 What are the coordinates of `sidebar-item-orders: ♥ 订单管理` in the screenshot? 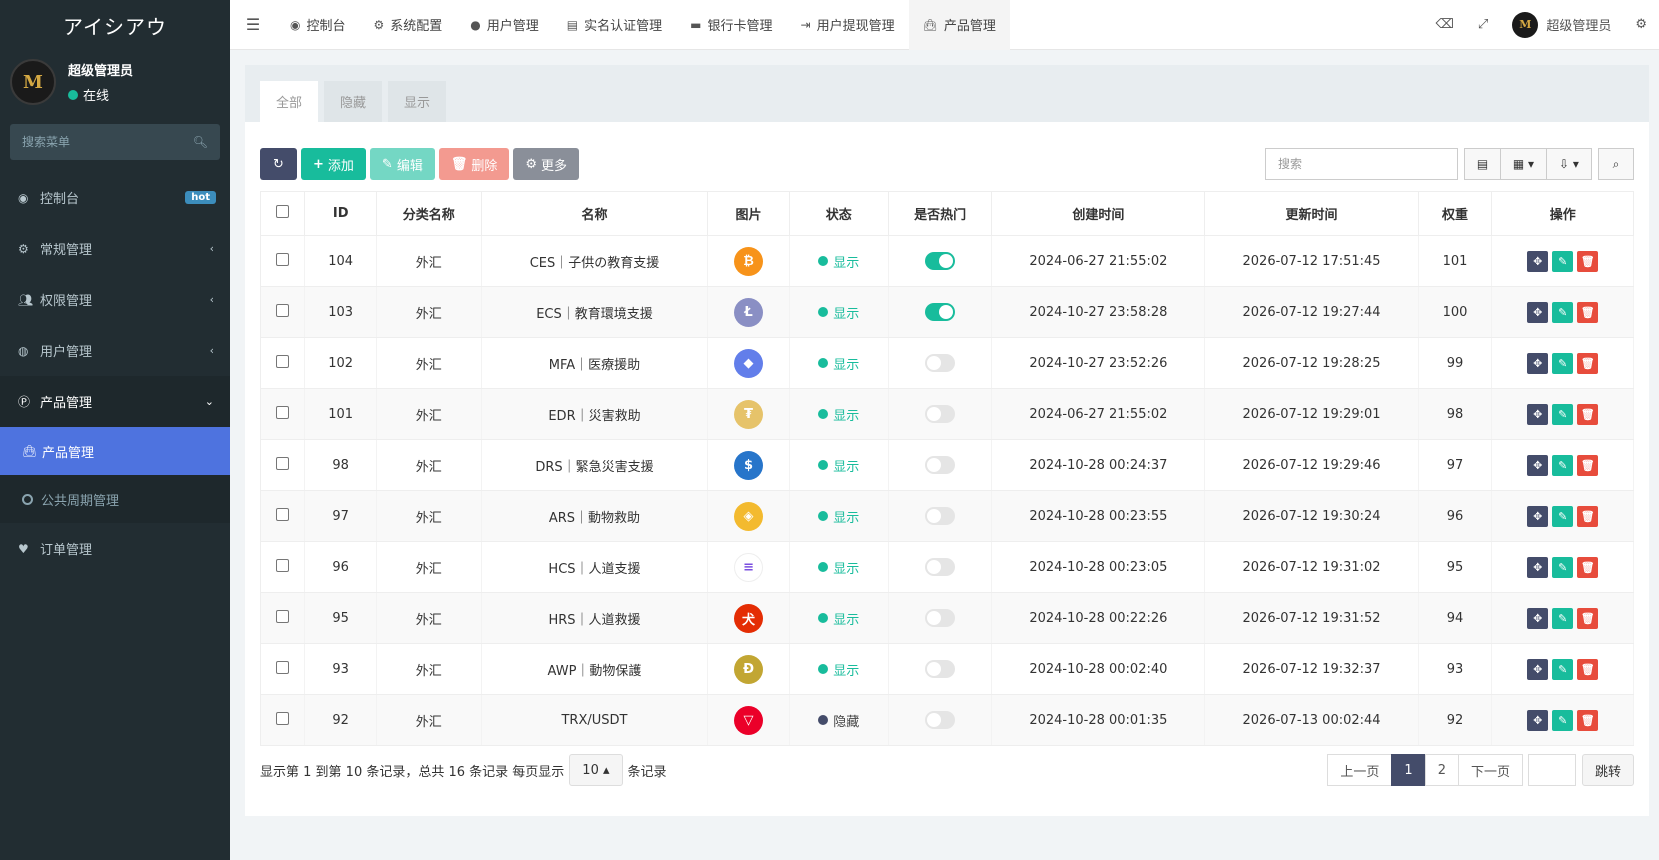 It's located at (115, 548).